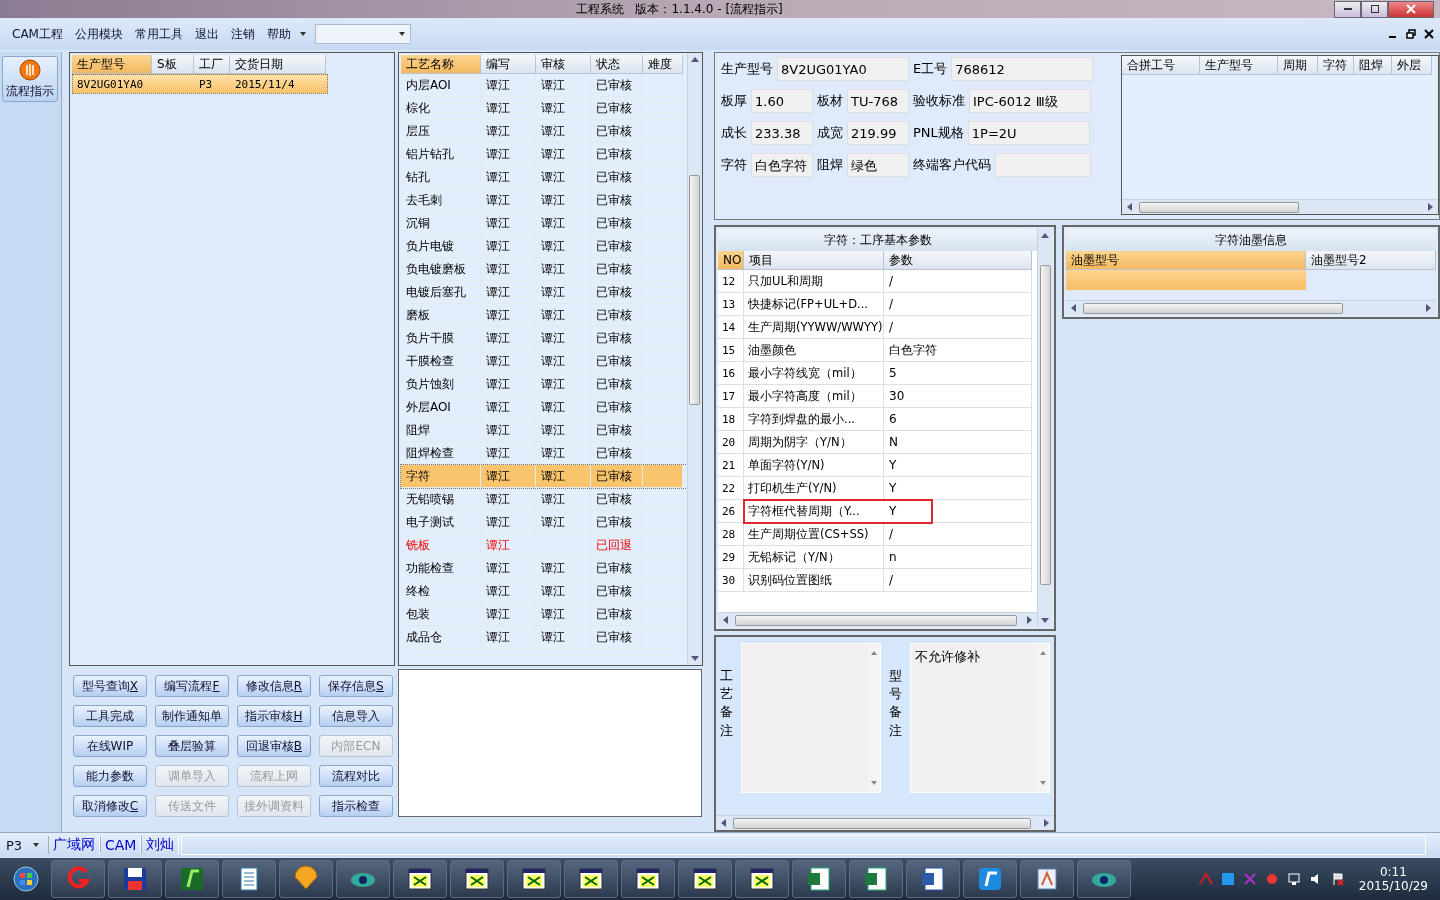 Image resolution: width=1440 pixels, height=900 pixels. I want to click on column-header: 工厂, so click(211, 64).